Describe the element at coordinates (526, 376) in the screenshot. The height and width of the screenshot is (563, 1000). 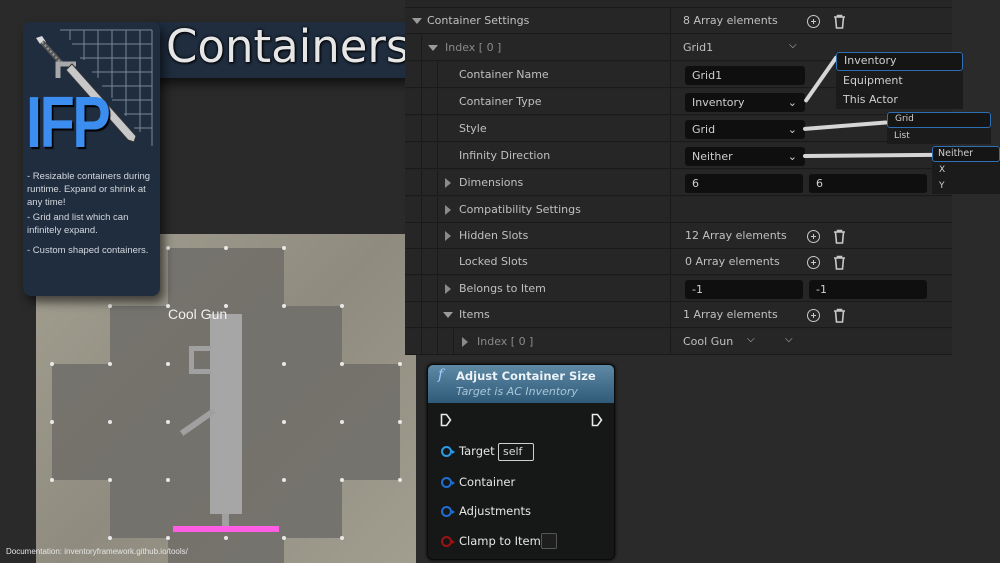
I see `node-title: Adjust Container Size` at that location.